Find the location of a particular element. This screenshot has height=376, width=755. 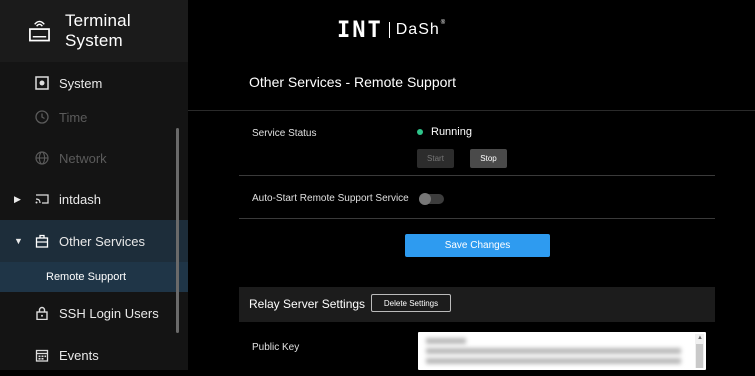

toggle-knob is located at coordinates (425, 199).